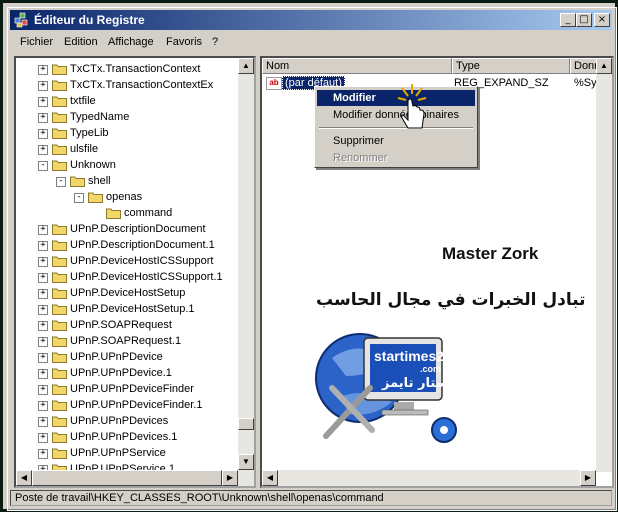 The image size is (618, 512). I want to click on tree-item-label: TypedName, so click(100, 117).